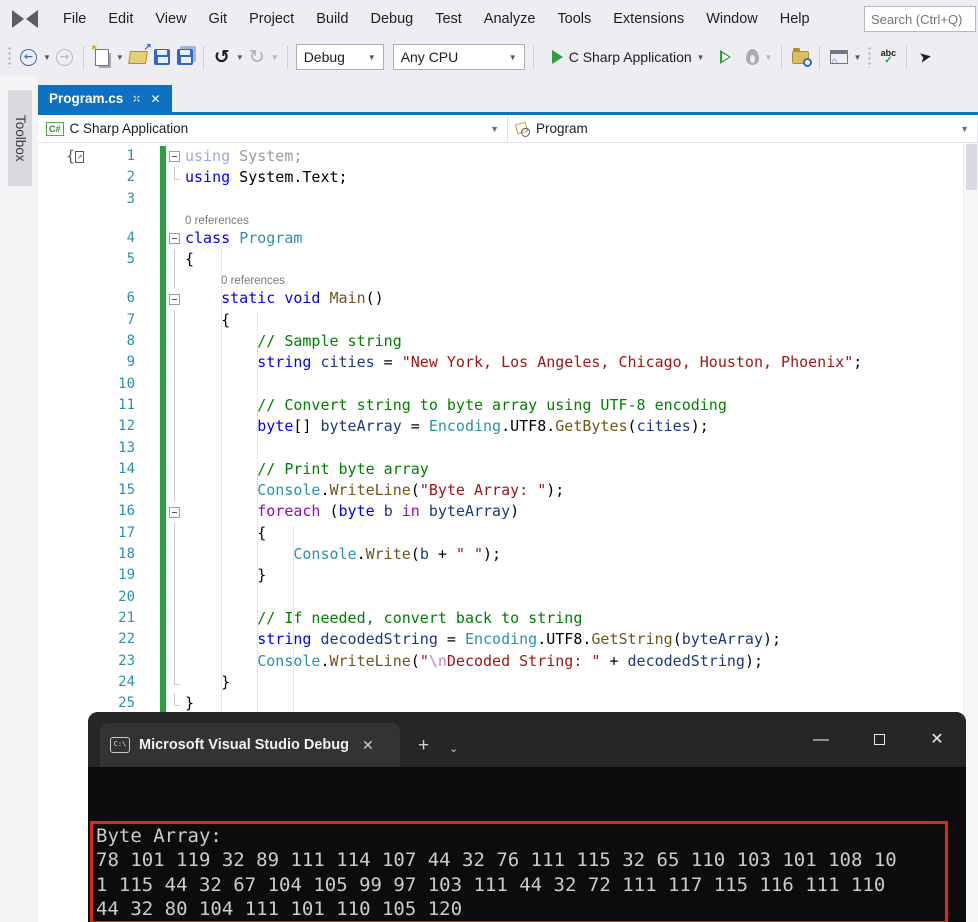  I want to click on maximize-button, so click(879, 739).